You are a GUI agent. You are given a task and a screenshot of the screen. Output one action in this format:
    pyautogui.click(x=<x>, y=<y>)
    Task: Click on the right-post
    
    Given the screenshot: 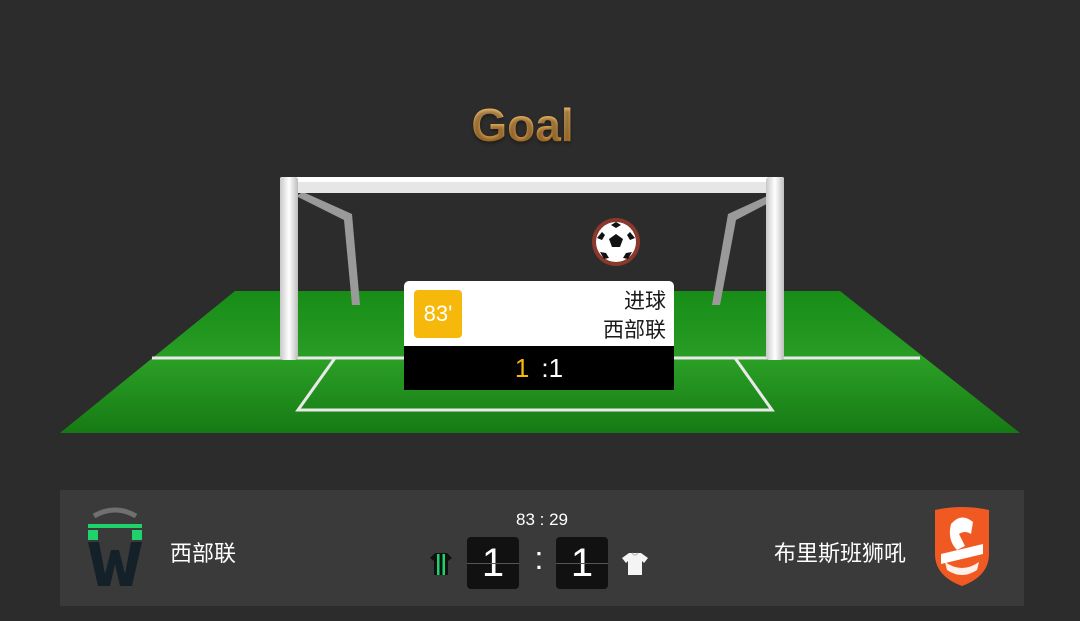 What is the action you would take?
    pyautogui.click(x=775, y=268)
    